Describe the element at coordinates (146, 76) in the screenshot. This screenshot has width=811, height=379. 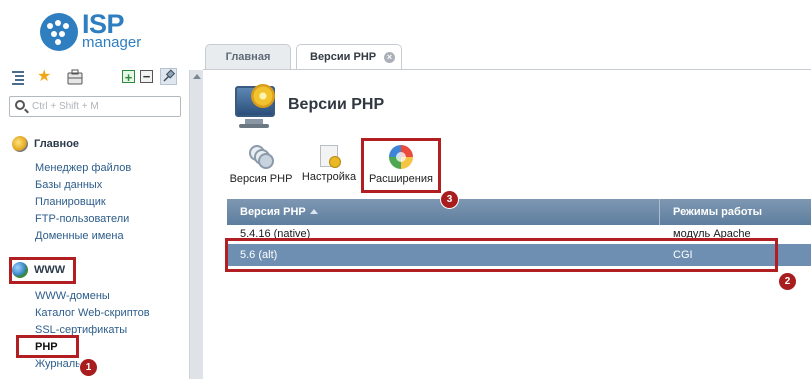
I see `collapse-all-icon: −` at that location.